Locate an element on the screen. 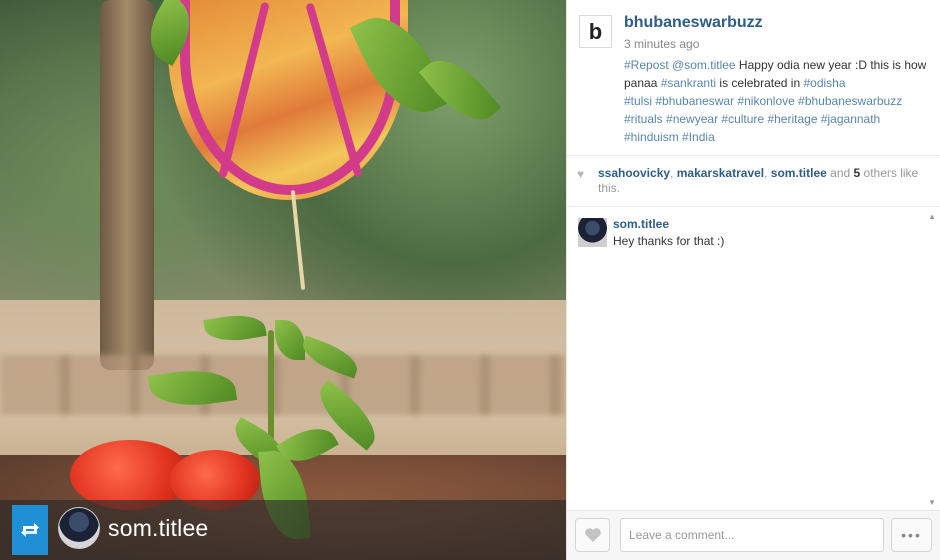 Image resolution: width=940 pixels, height=560 pixels. comment-footer: ••• is located at coordinates (753, 535).